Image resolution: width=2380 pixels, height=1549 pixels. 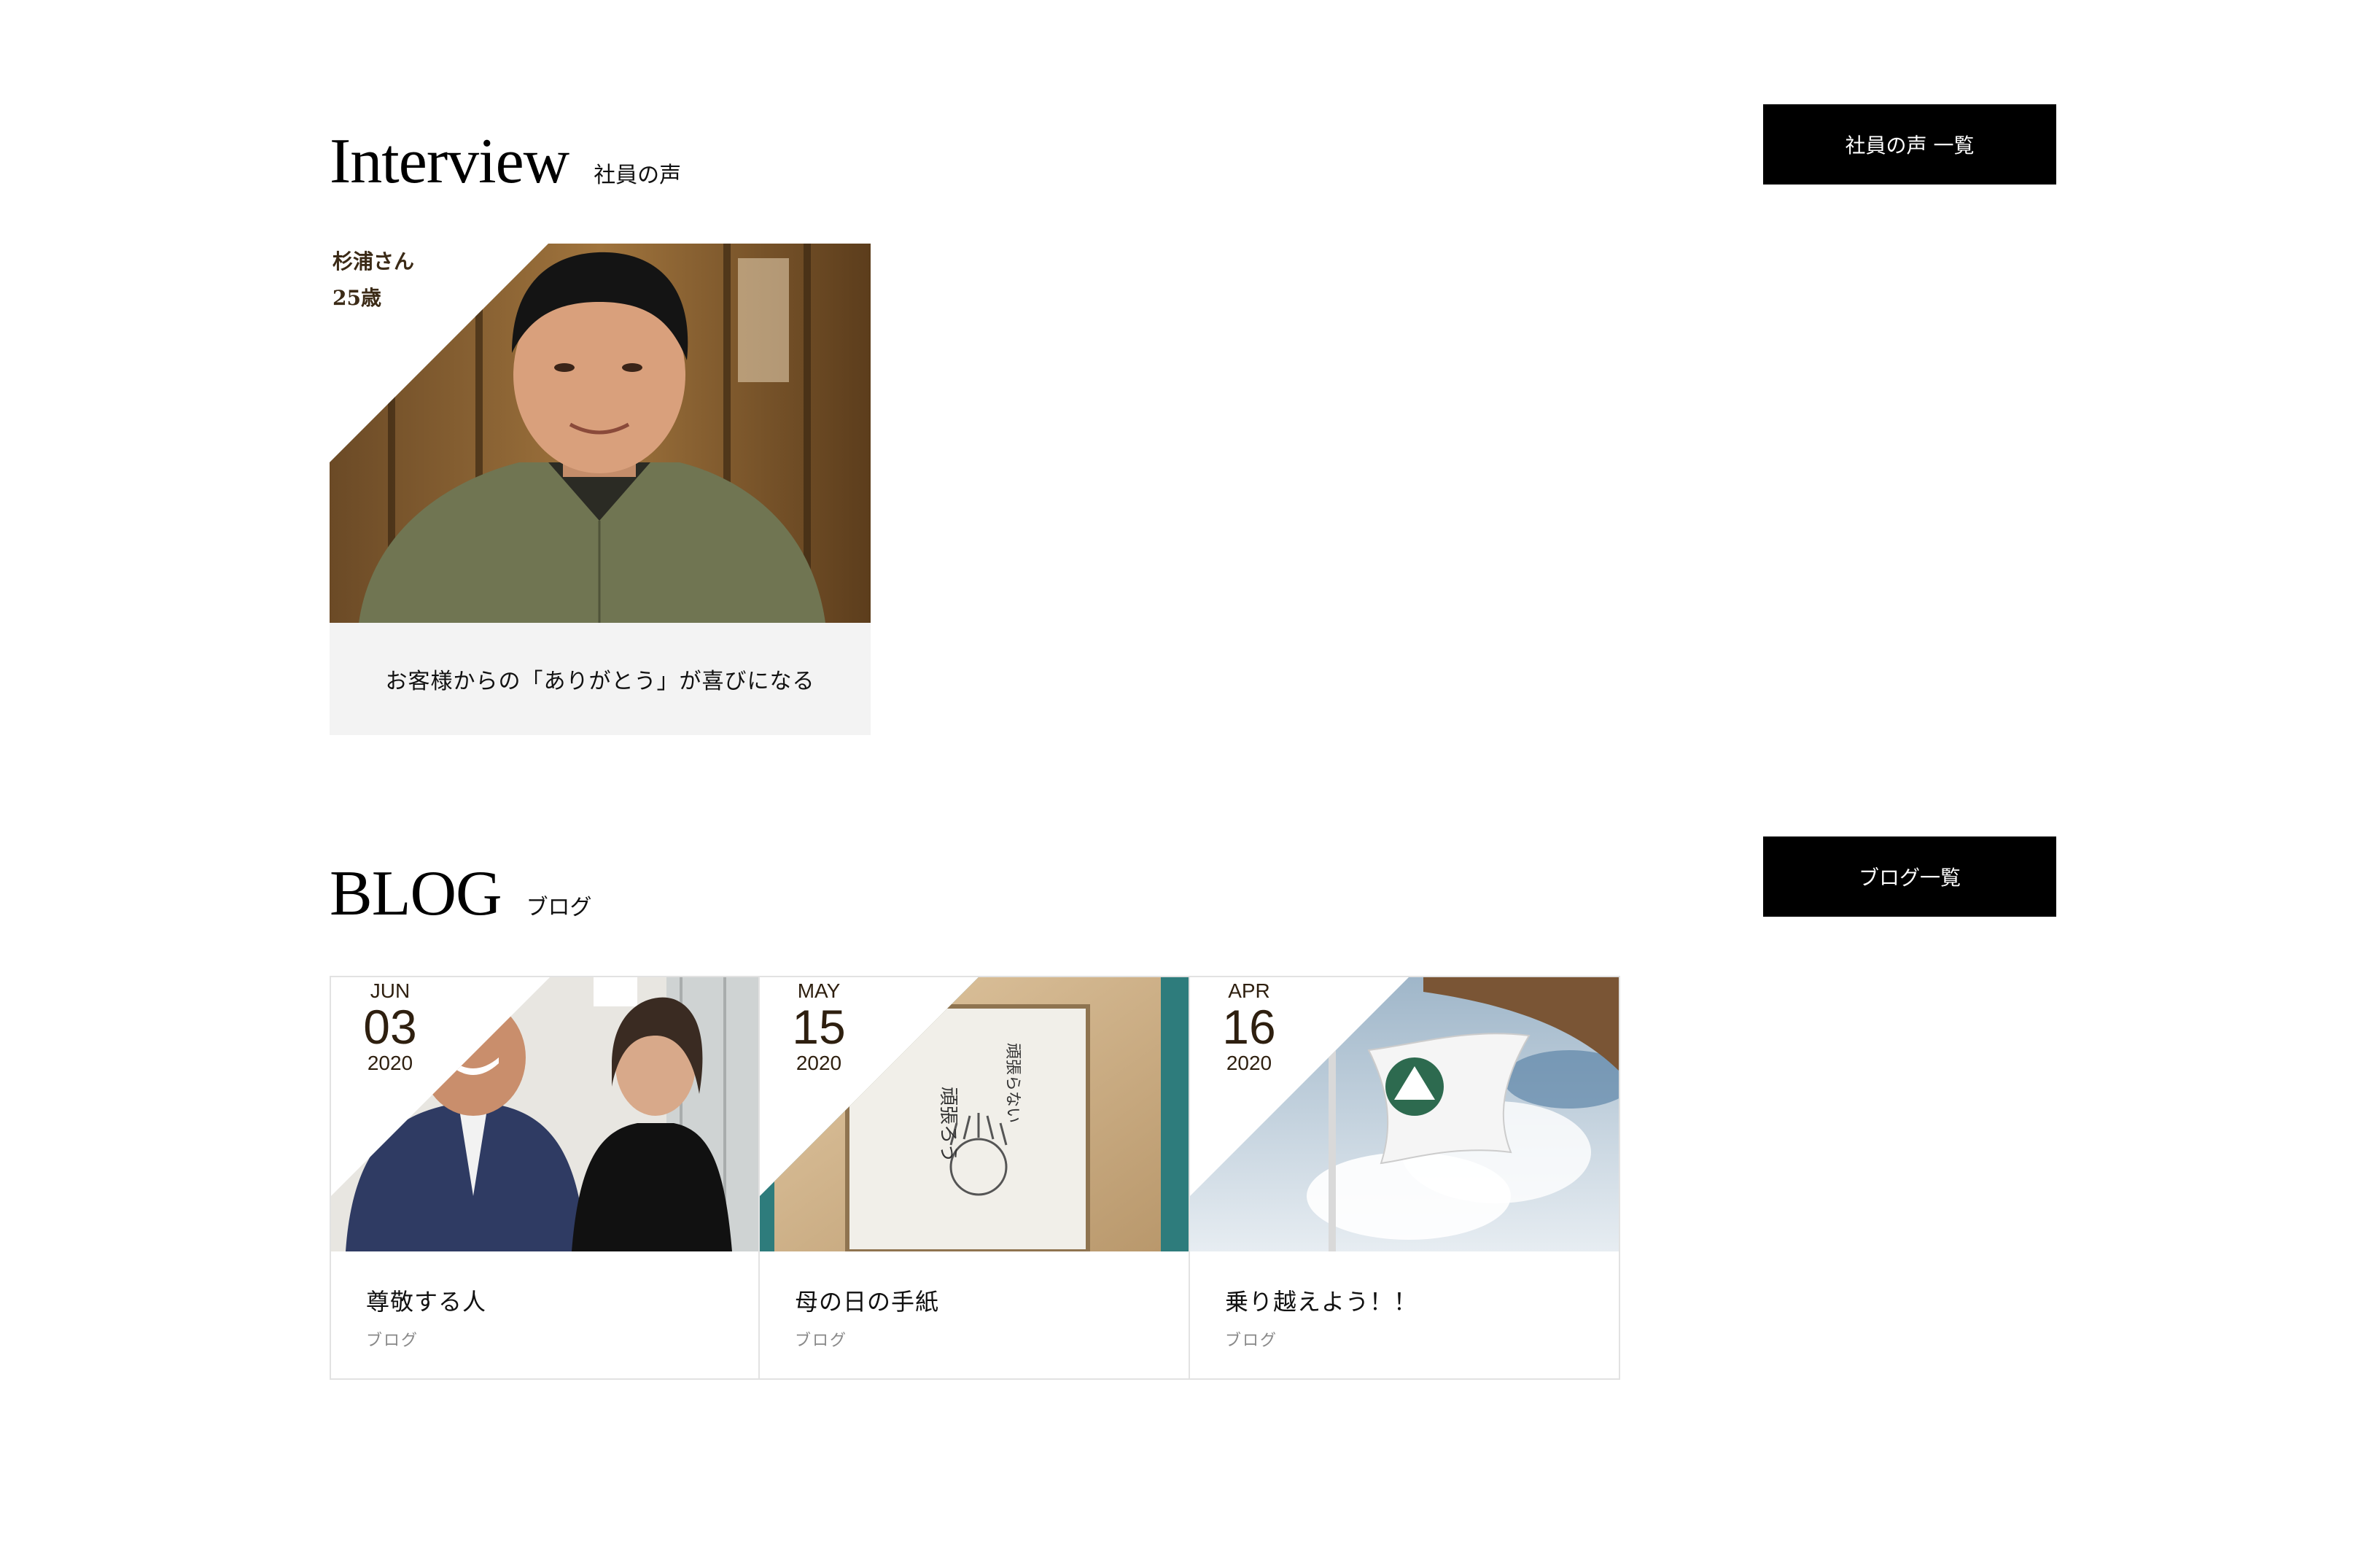 What do you see at coordinates (373, 261) in the screenshot?
I see `interview-person-name: 杉浦さん` at bounding box center [373, 261].